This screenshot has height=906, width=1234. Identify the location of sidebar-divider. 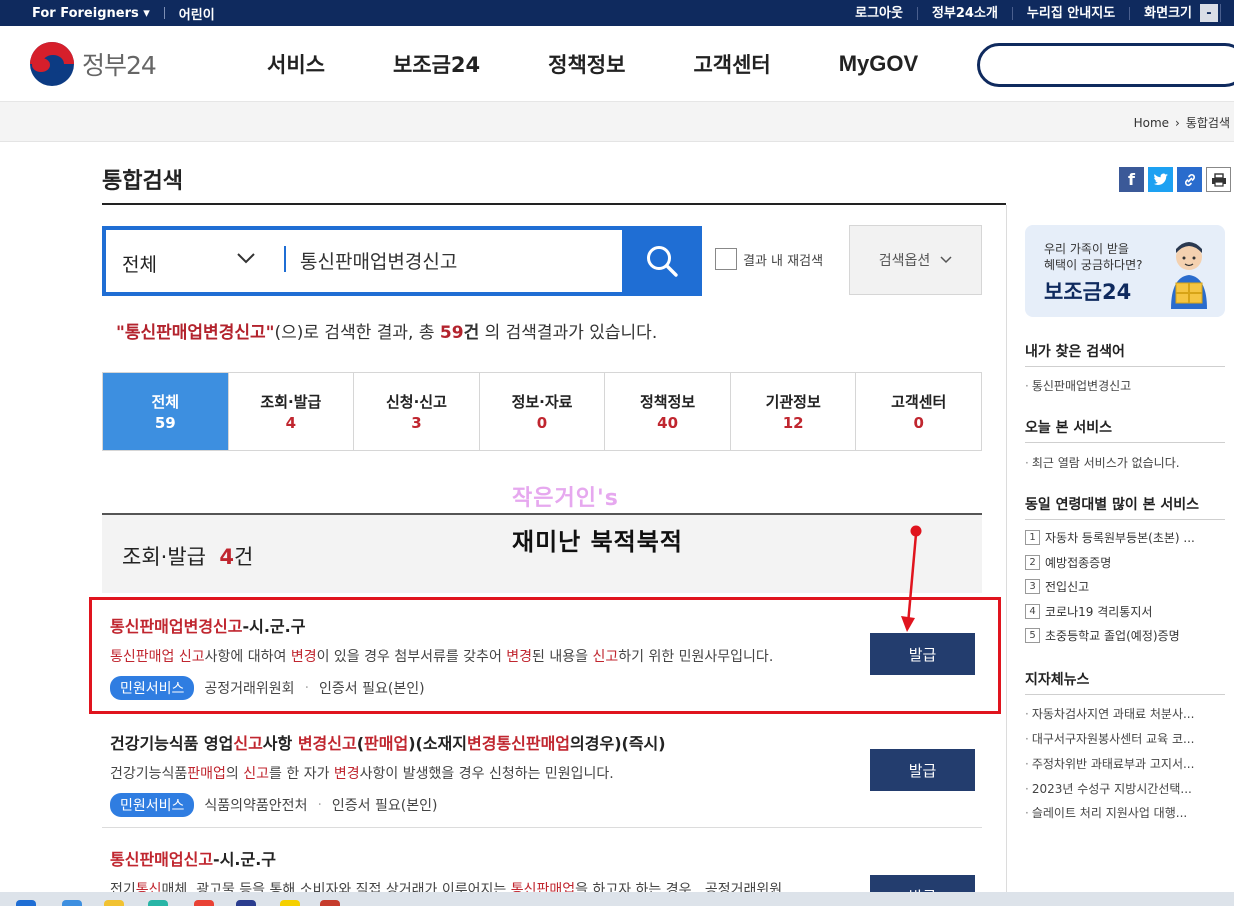
(1006, 555).